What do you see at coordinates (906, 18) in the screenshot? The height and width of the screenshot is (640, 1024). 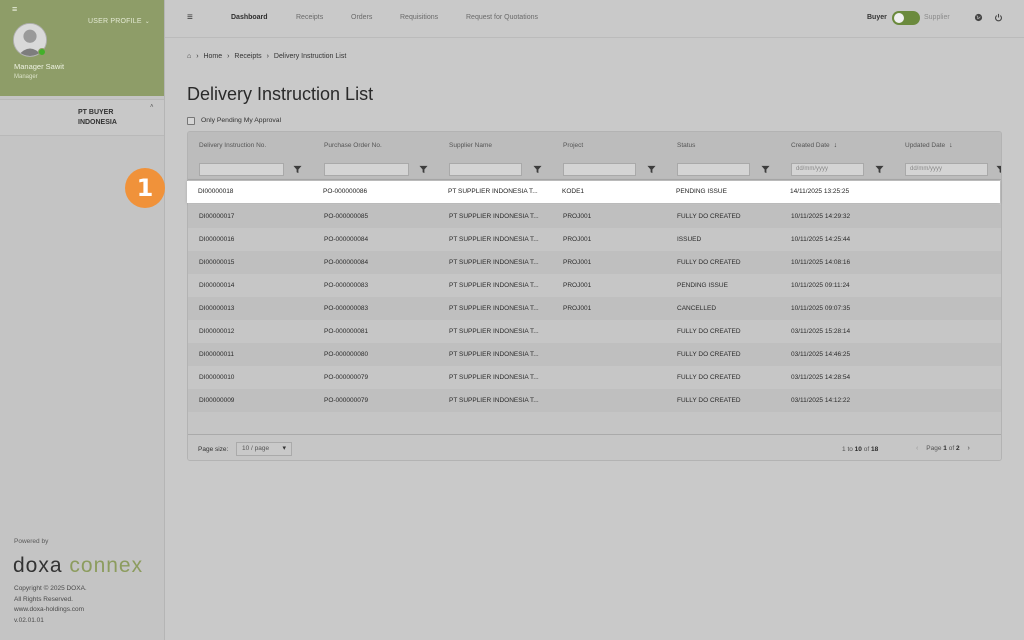 I see `role-toggle` at bounding box center [906, 18].